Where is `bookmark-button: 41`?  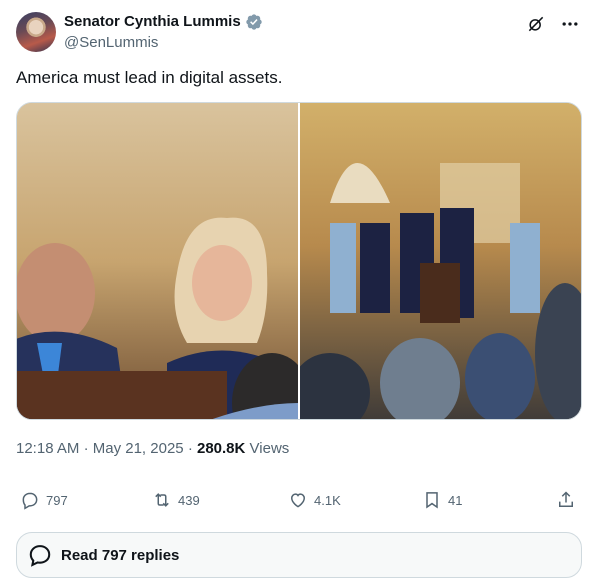 bookmark-button: 41 is located at coordinates (442, 500).